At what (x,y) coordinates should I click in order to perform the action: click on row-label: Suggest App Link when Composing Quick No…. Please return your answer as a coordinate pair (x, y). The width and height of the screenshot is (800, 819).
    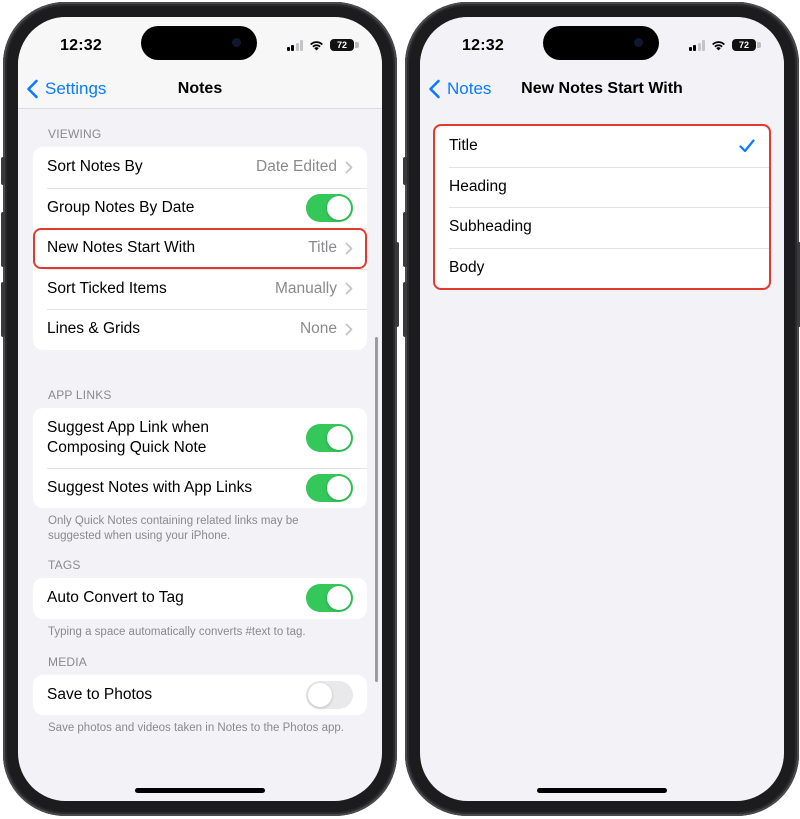
    Looking at the image, I should click on (128, 437).